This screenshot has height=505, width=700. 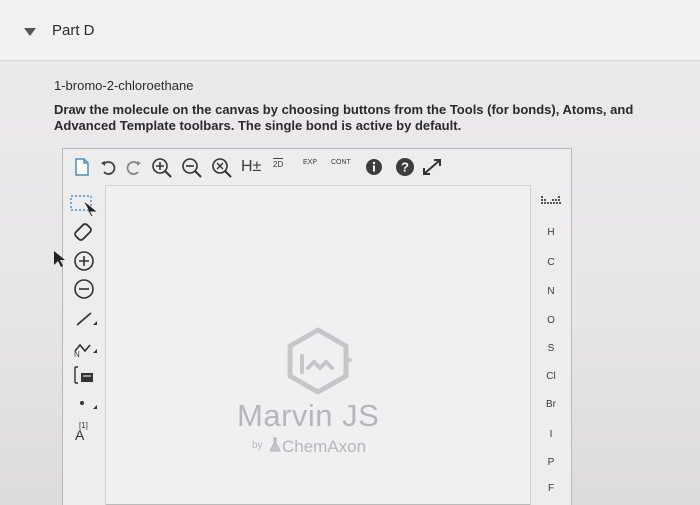 What do you see at coordinates (30, 32) in the screenshot?
I see `collapse-caret-icon` at bounding box center [30, 32].